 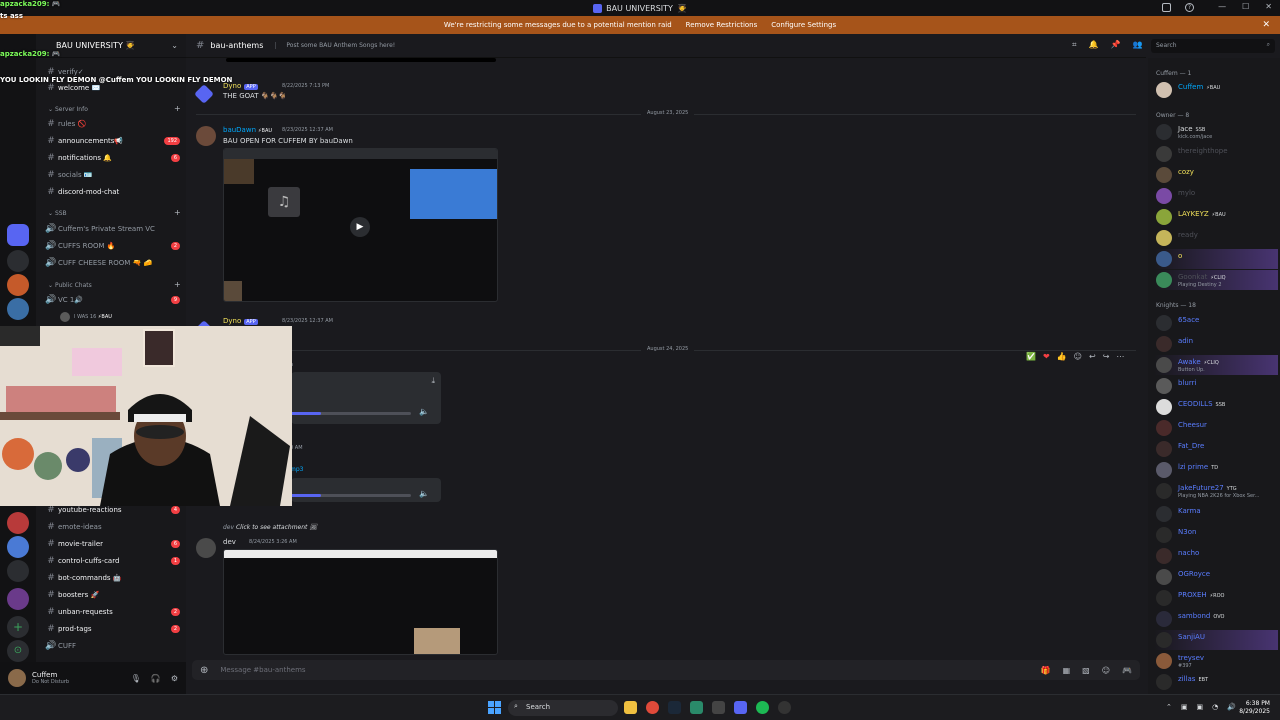 I want to click on member-65ace: 65ace, so click(x=1216, y=323).